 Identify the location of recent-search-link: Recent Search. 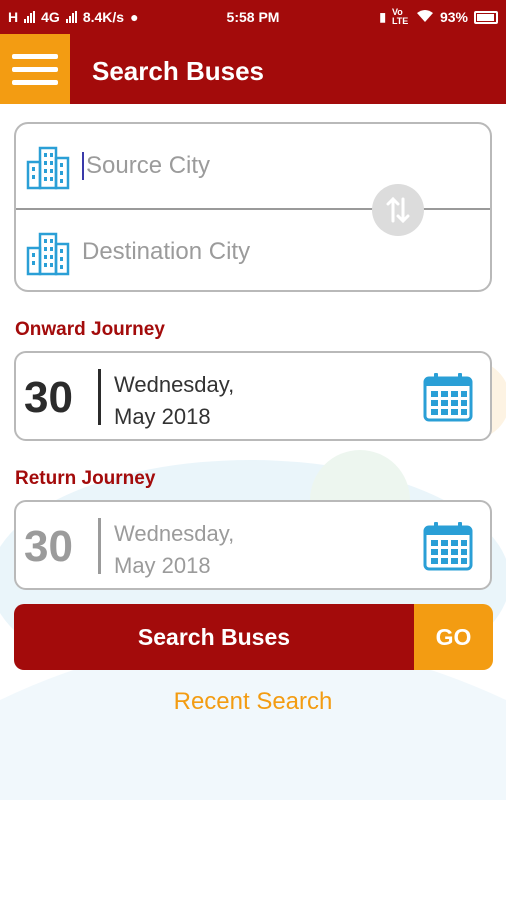
(253, 702).